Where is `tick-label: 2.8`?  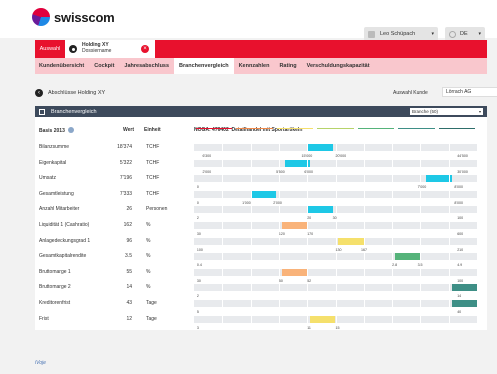 tick-label: 2.8 is located at coordinates (395, 265).